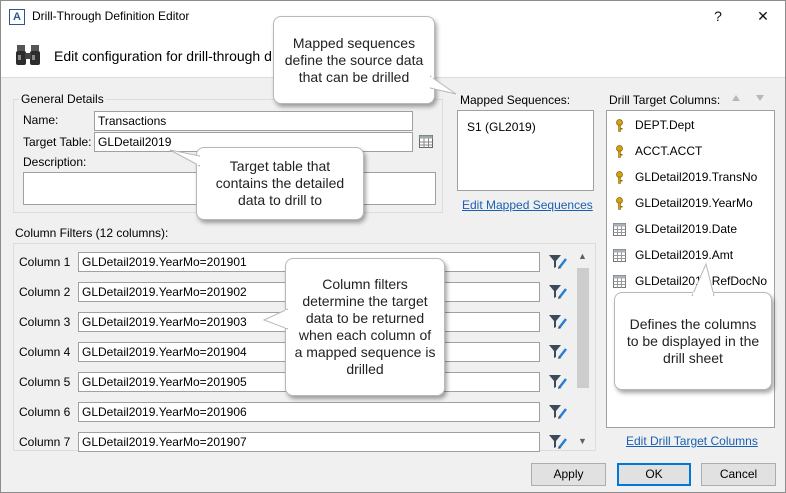 The width and height of the screenshot is (786, 493). I want to click on close-button: ✕, so click(763, 16).